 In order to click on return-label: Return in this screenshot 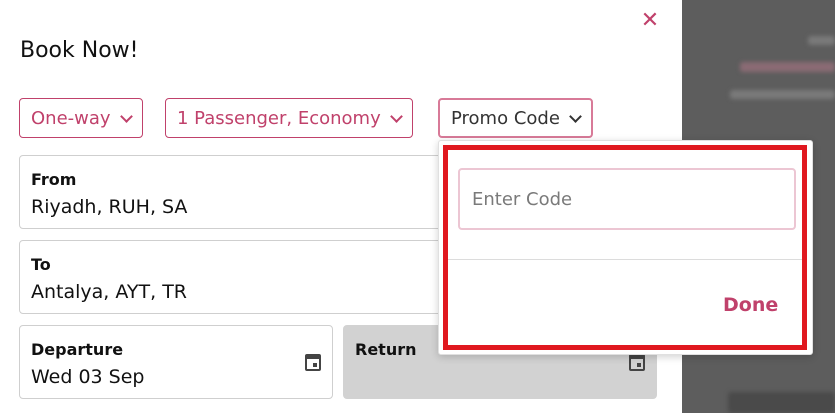, I will do `click(386, 349)`.